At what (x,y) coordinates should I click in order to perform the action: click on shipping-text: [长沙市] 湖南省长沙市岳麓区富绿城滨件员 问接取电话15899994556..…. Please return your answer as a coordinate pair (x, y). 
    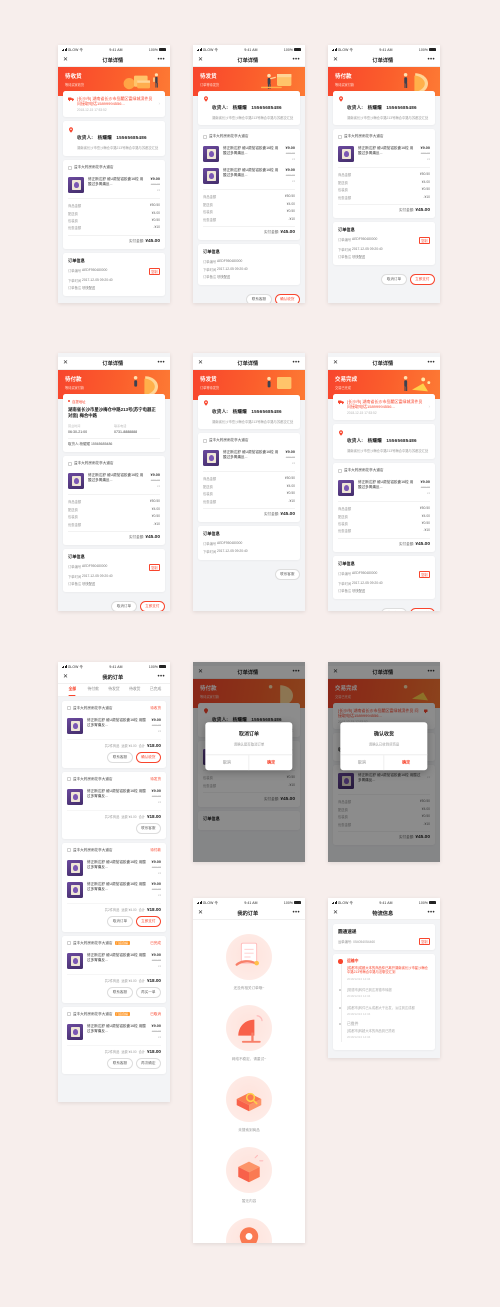
    Looking at the image, I should click on (385, 403).